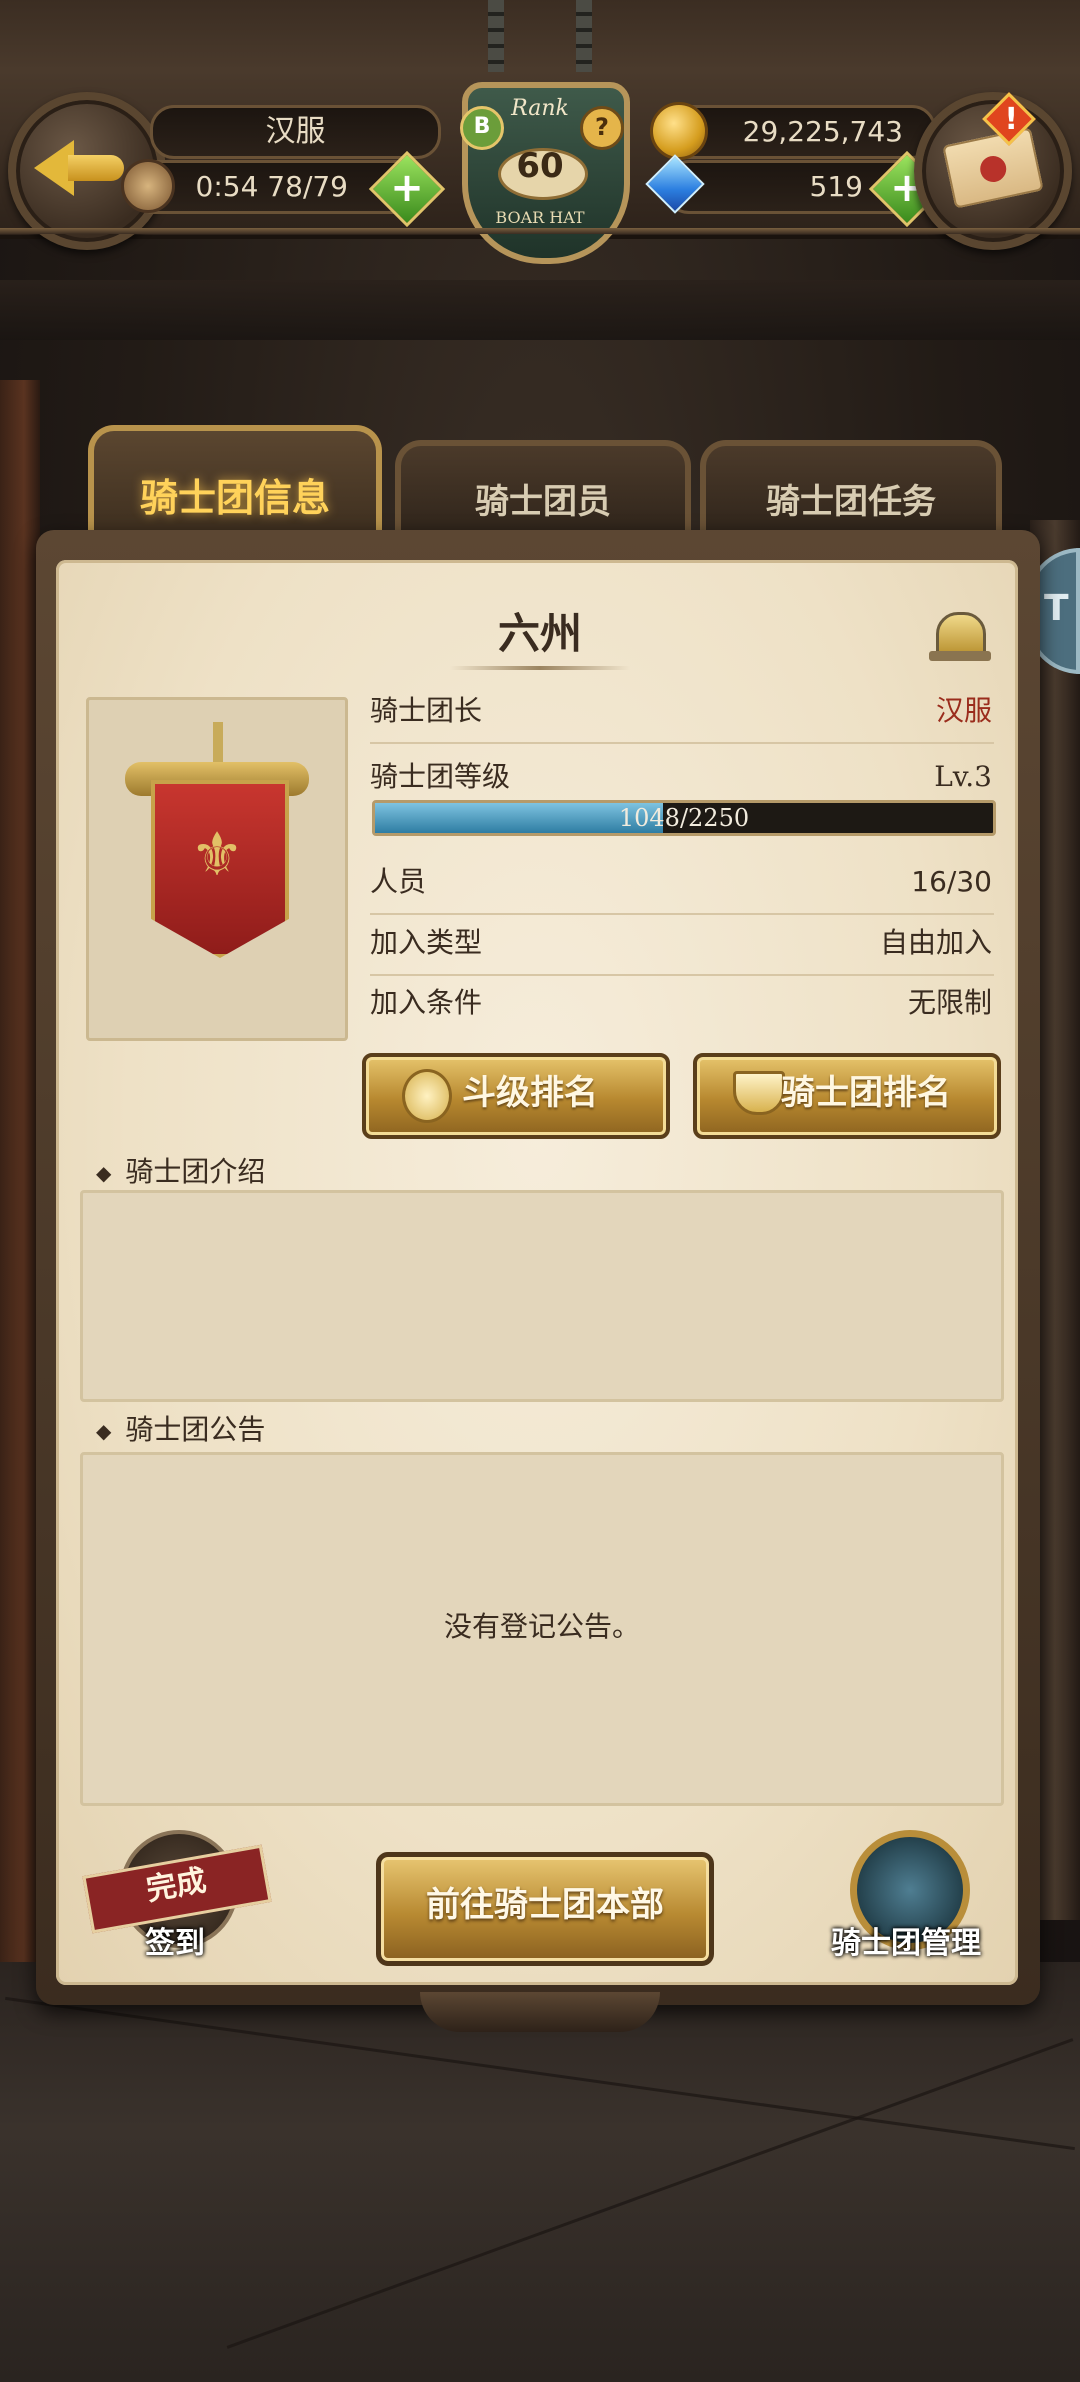 Image resolution: width=1080 pixels, height=2382 pixels. Describe the element at coordinates (426, 710) in the screenshot. I see `leader-label: 骑士团长` at that location.